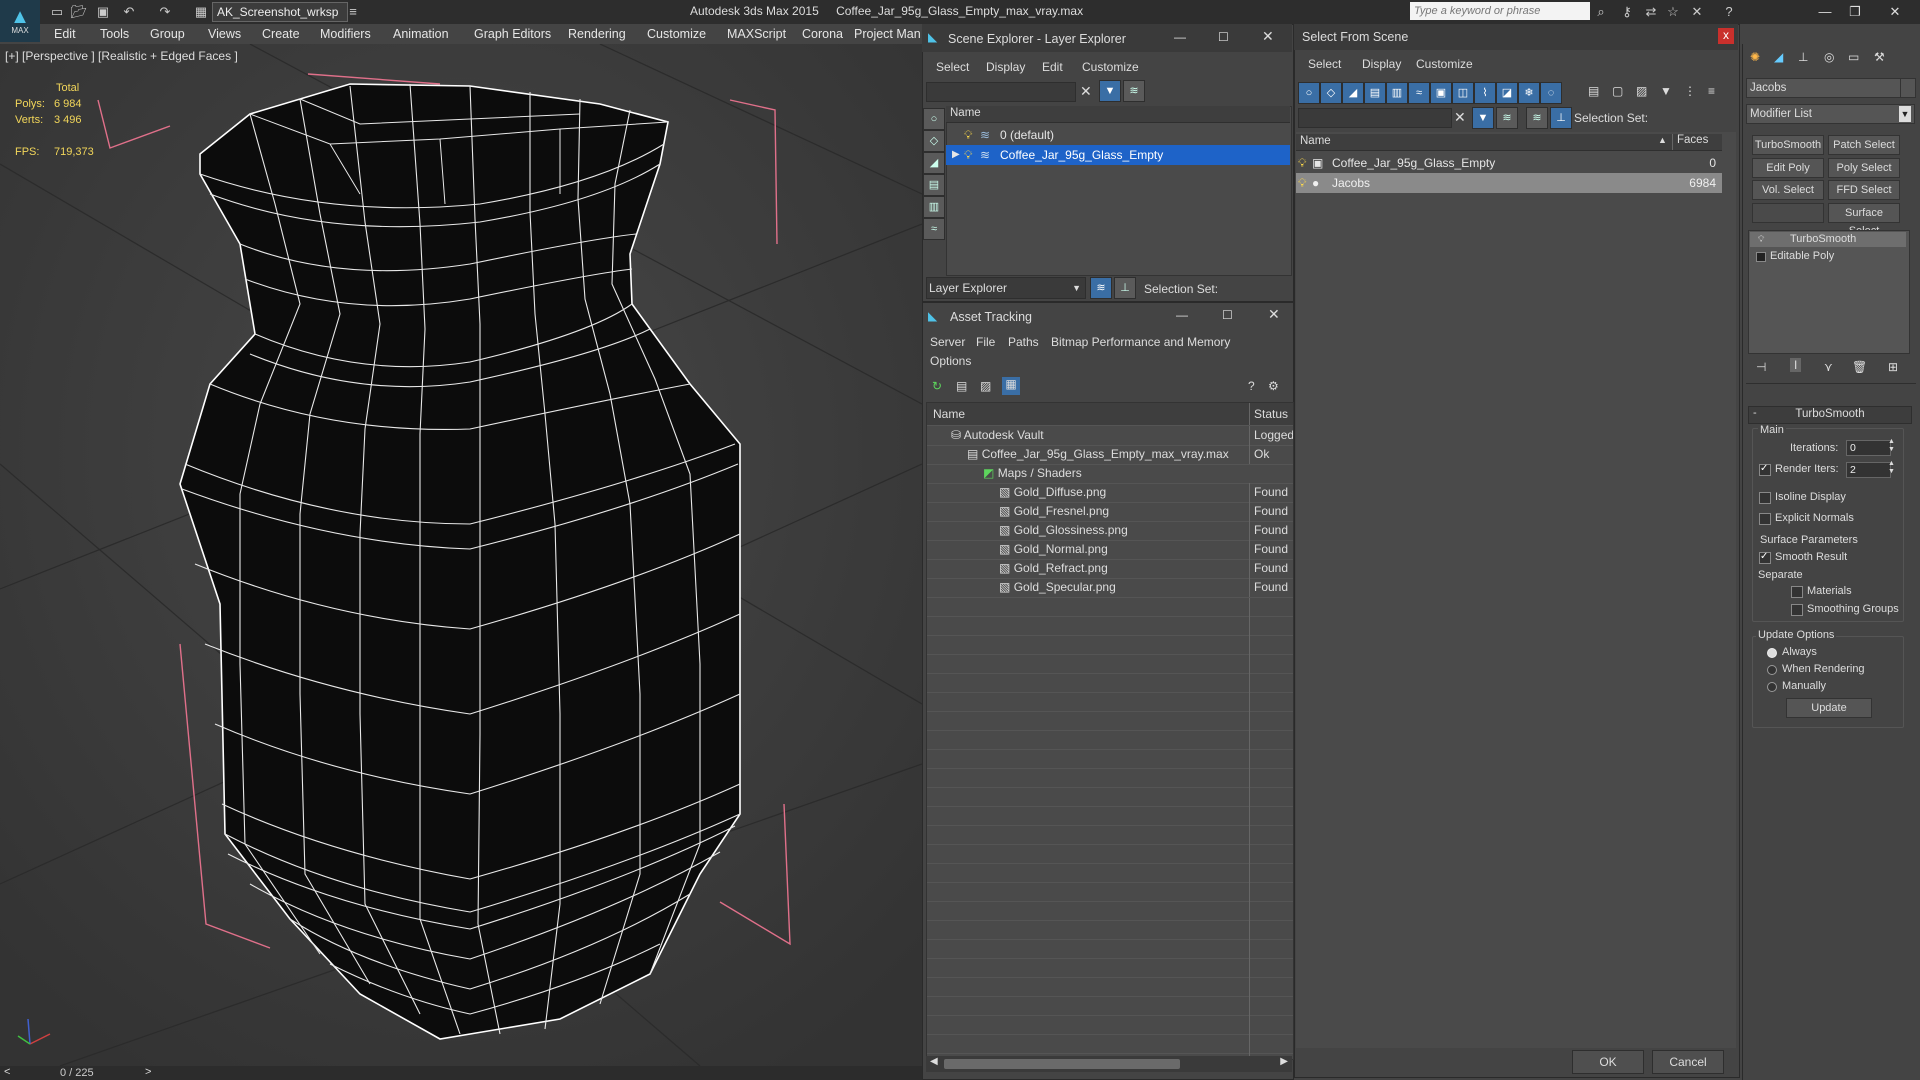 This screenshot has width=1920, height=1080. I want to click on scroll-right-icon: ▶, so click(1284, 1061).